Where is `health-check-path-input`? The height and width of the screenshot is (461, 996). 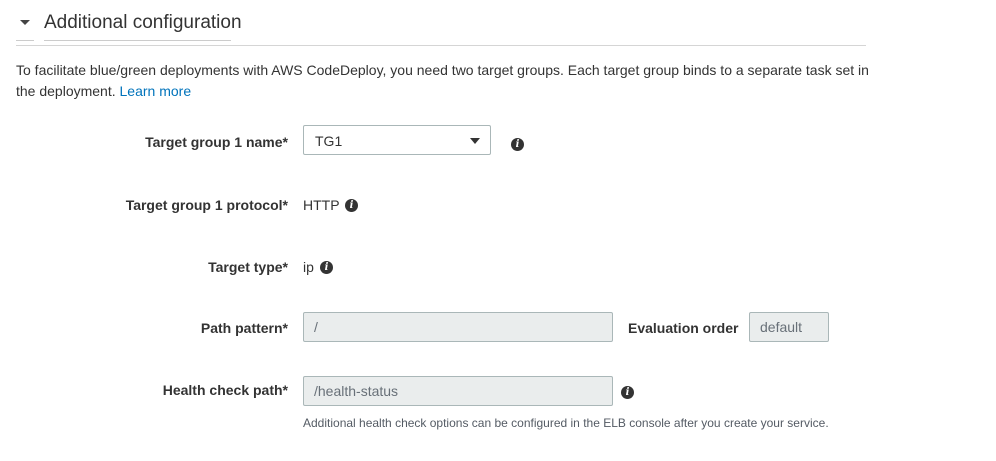 health-check-path-input is located at coordinates (458, 391).